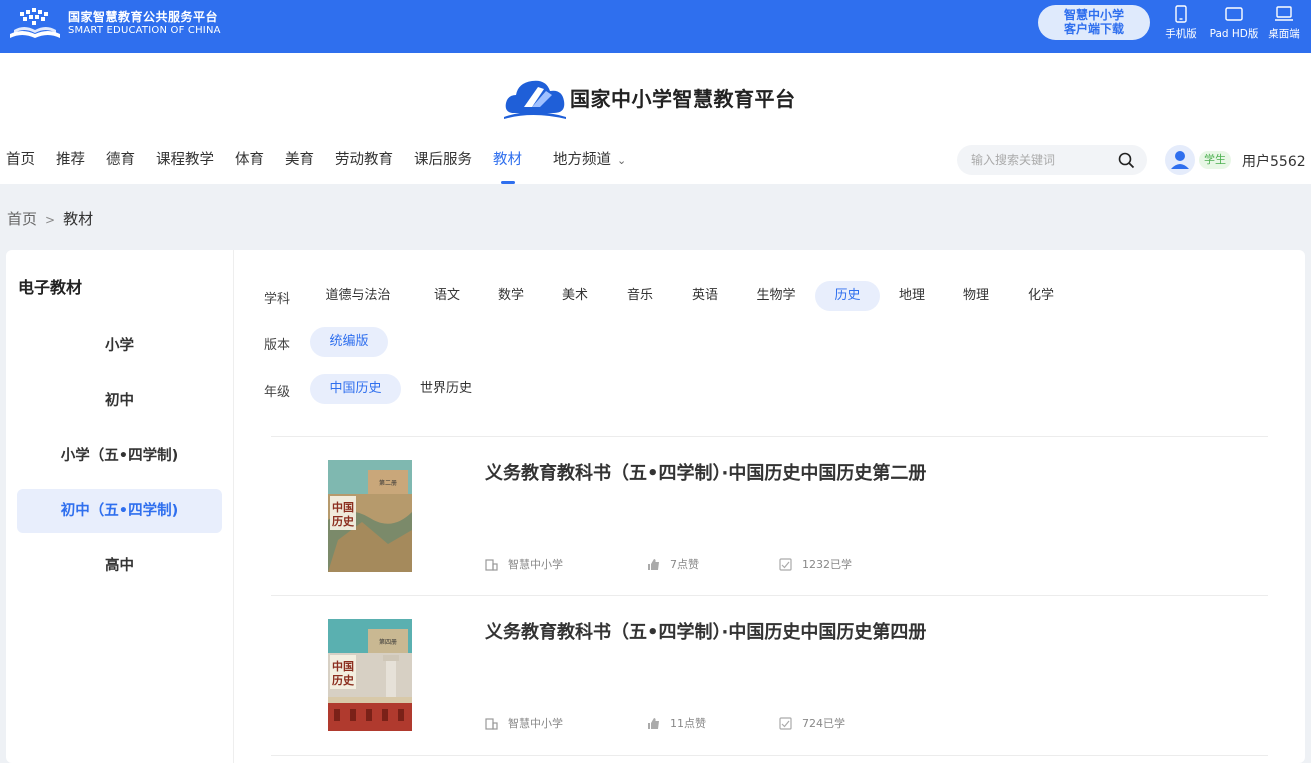  What do you see at coordinates (50, 287) in the screenshot?
I see `sidebar-title: 电子教材` at bounding box center [50, 287].